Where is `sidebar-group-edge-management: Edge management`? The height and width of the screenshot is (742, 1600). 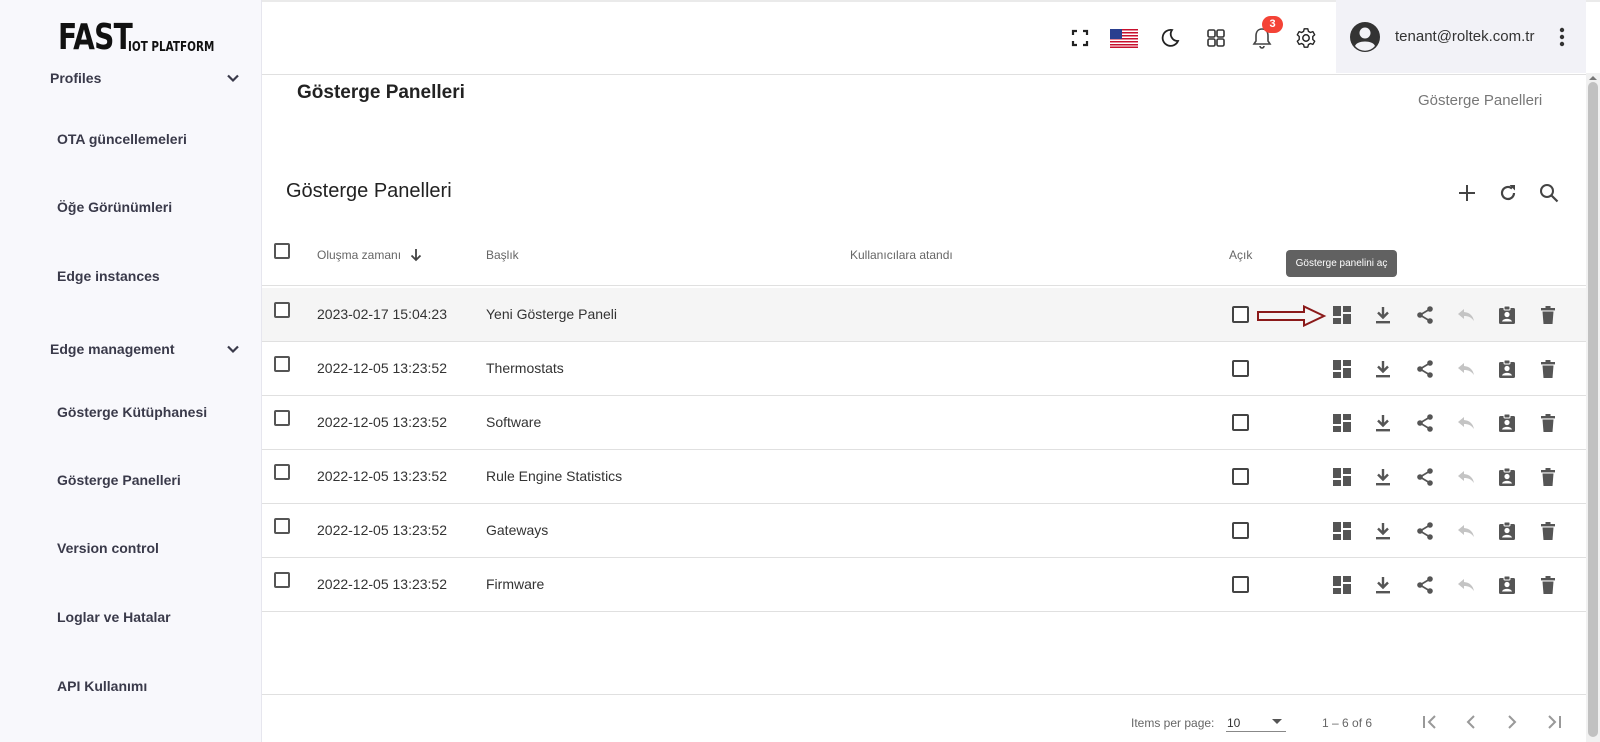
sidebar-group-edge-management: Edge management is located at coordinates (145, 349).